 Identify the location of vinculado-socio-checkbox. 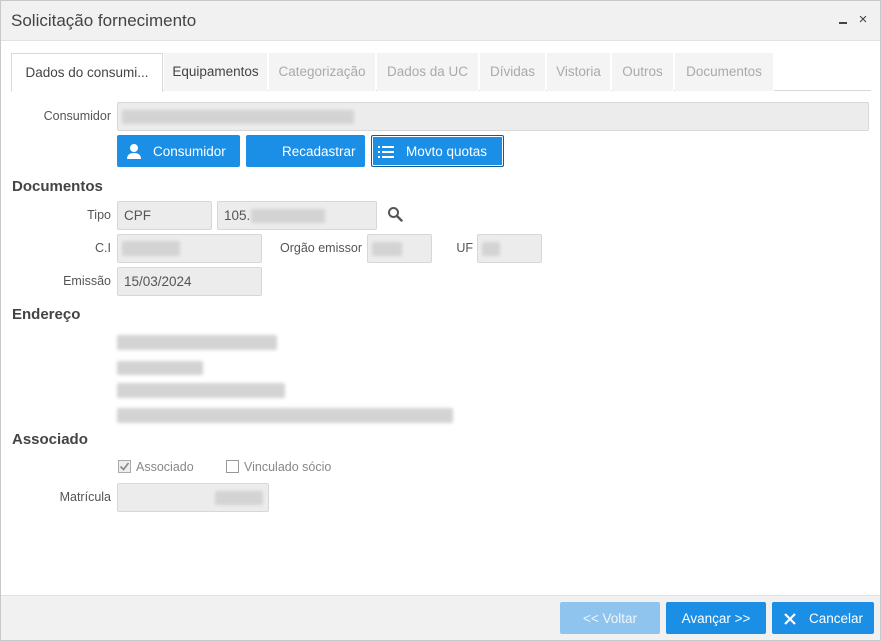
(232, 466).